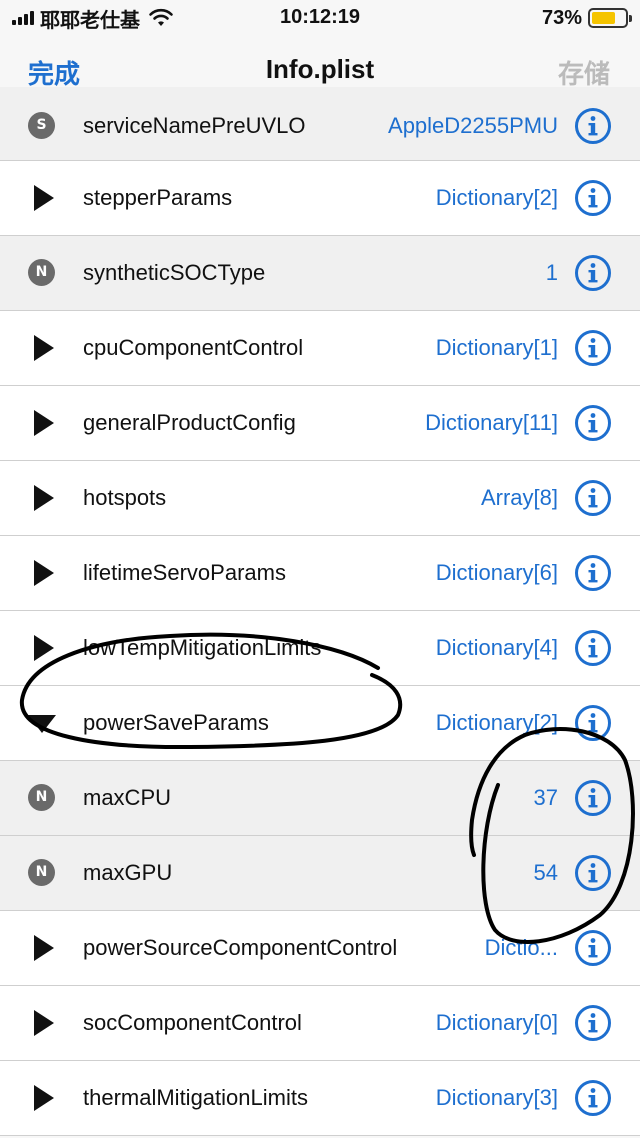 The height and width of the screenshot is (1138, 640). Describe the element at coordinates (128, 872) in the screenshot. I see `row-key: maxGPU` at that location.